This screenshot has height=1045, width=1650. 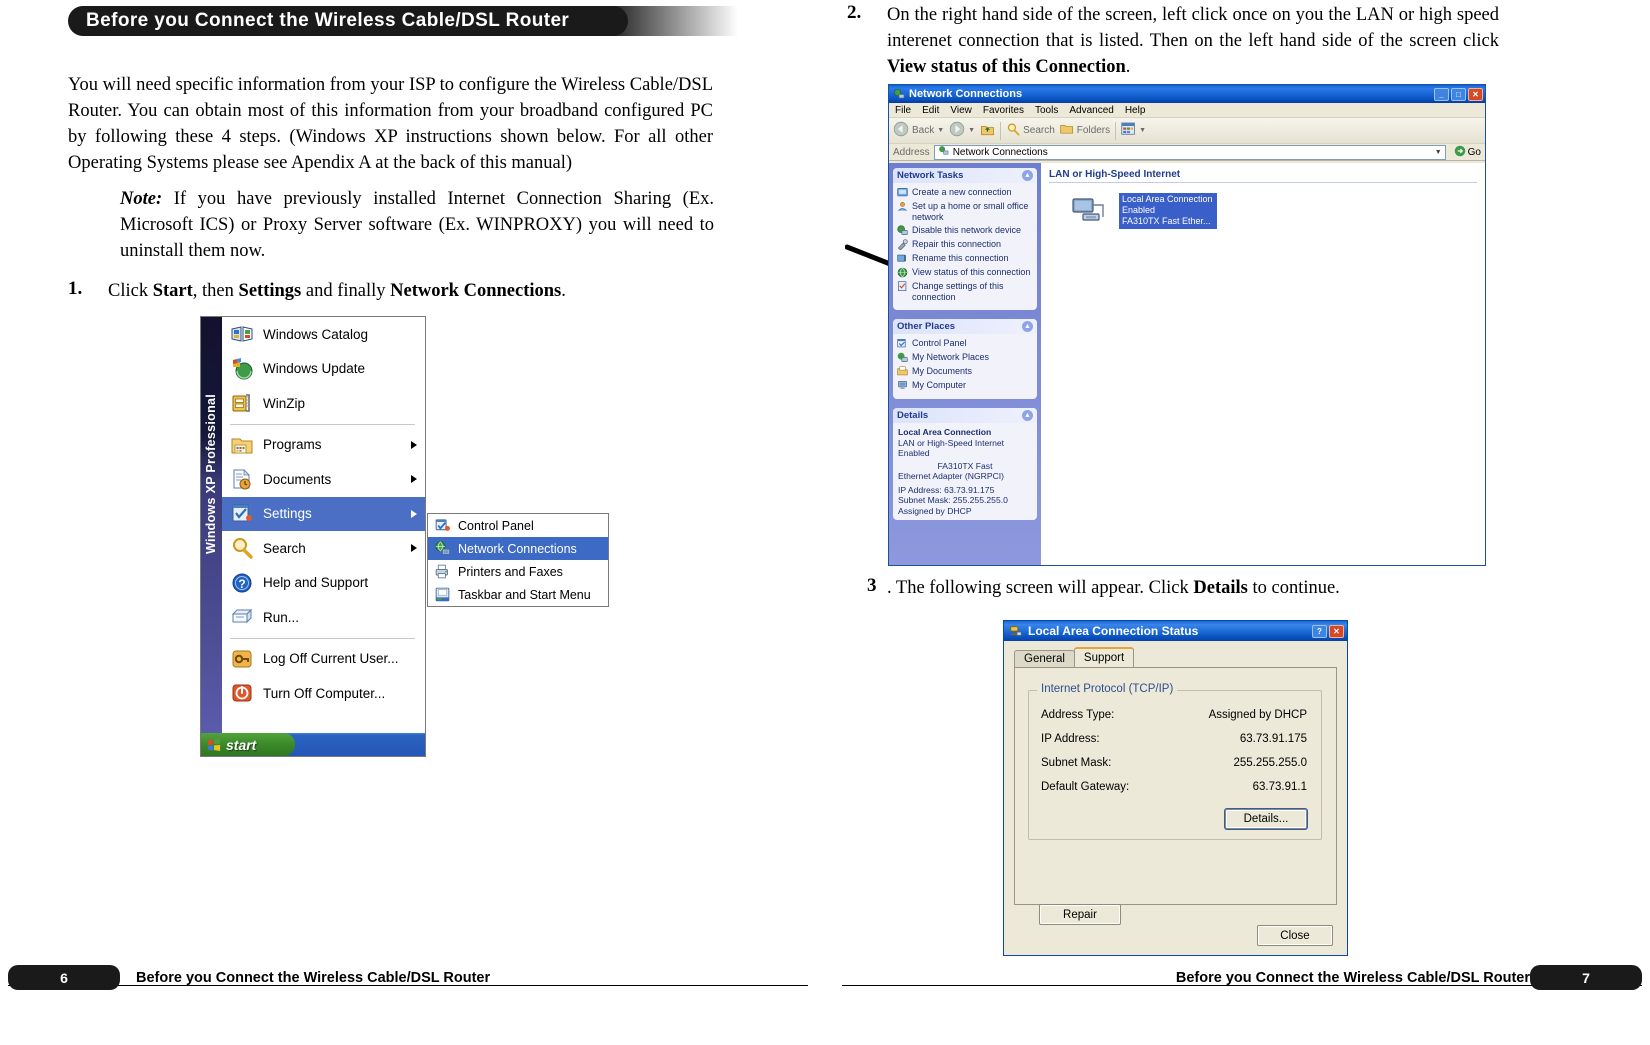 I want to click on place-control-panel: Control Panel, so click(x=965, y=343).